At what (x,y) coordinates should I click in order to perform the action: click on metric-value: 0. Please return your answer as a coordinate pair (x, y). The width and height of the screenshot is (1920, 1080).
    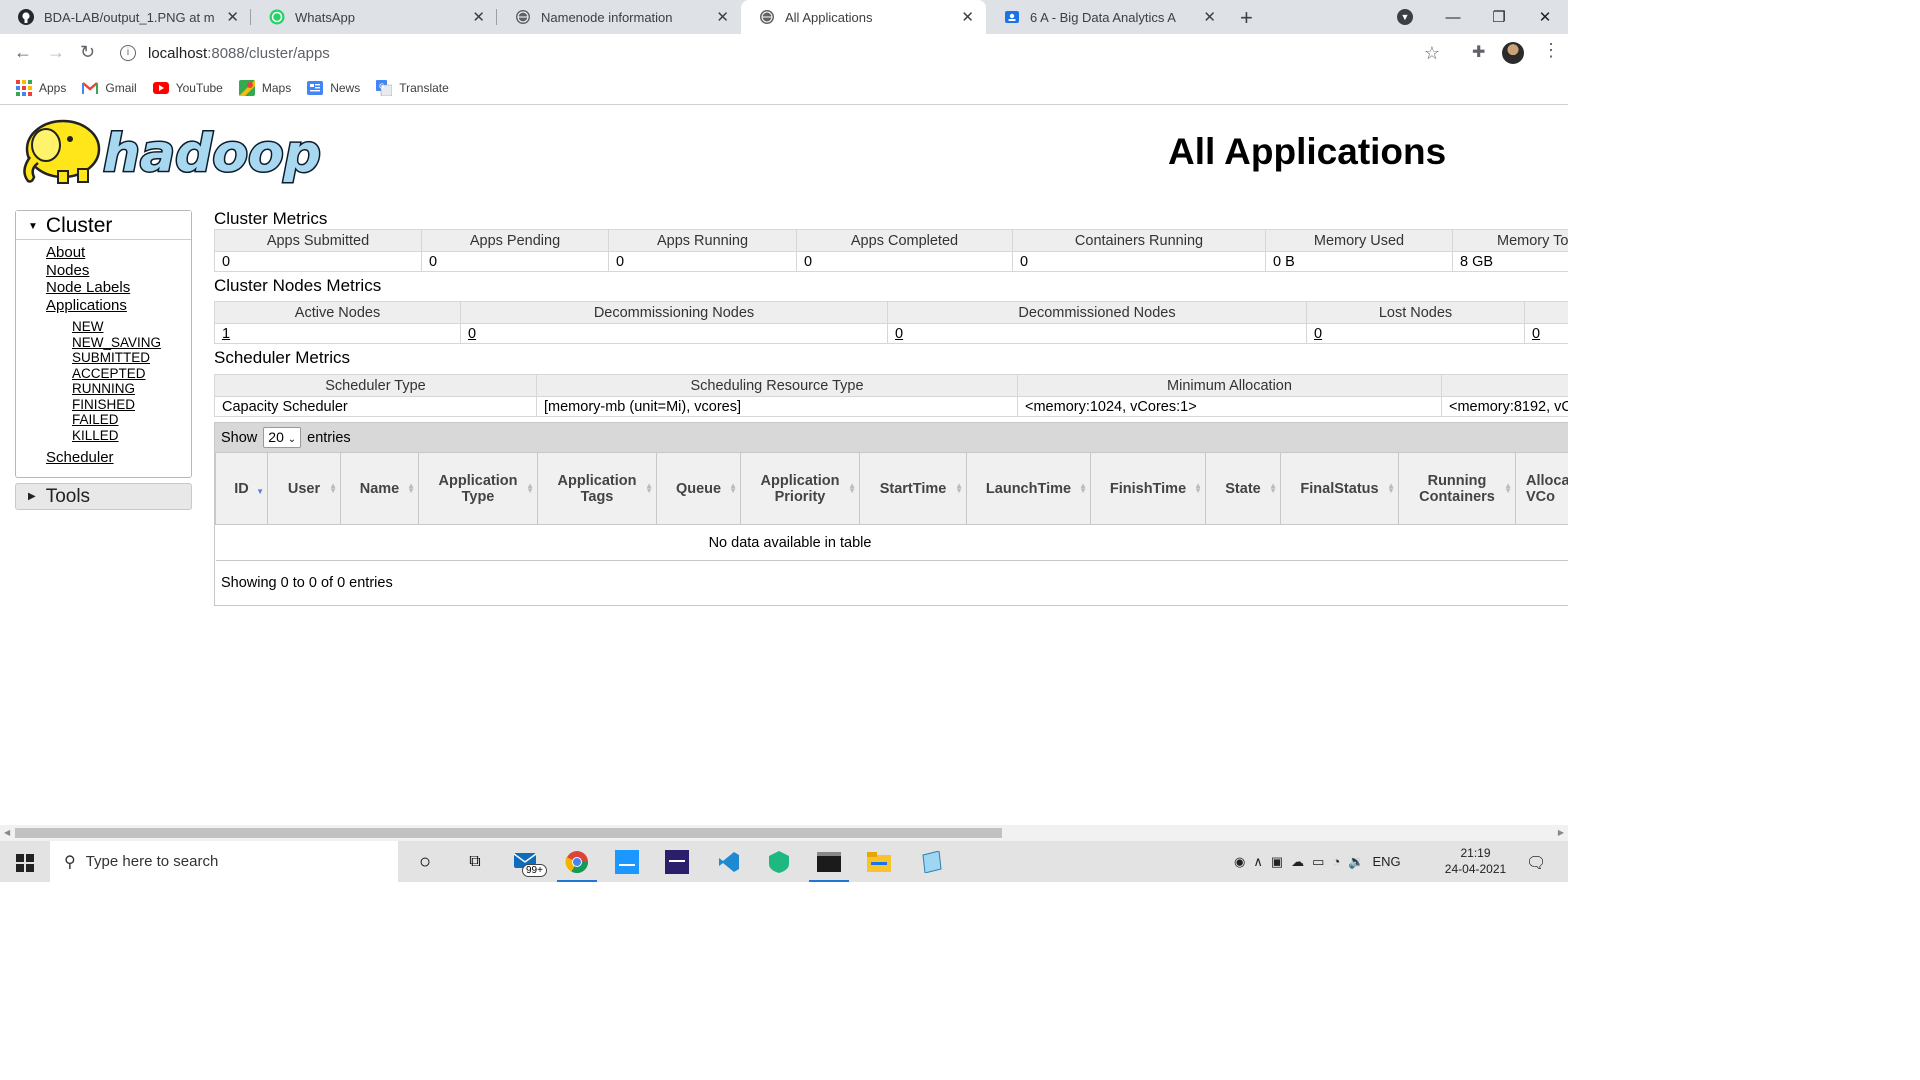
    Looking at the image, I should click on (318, 261).